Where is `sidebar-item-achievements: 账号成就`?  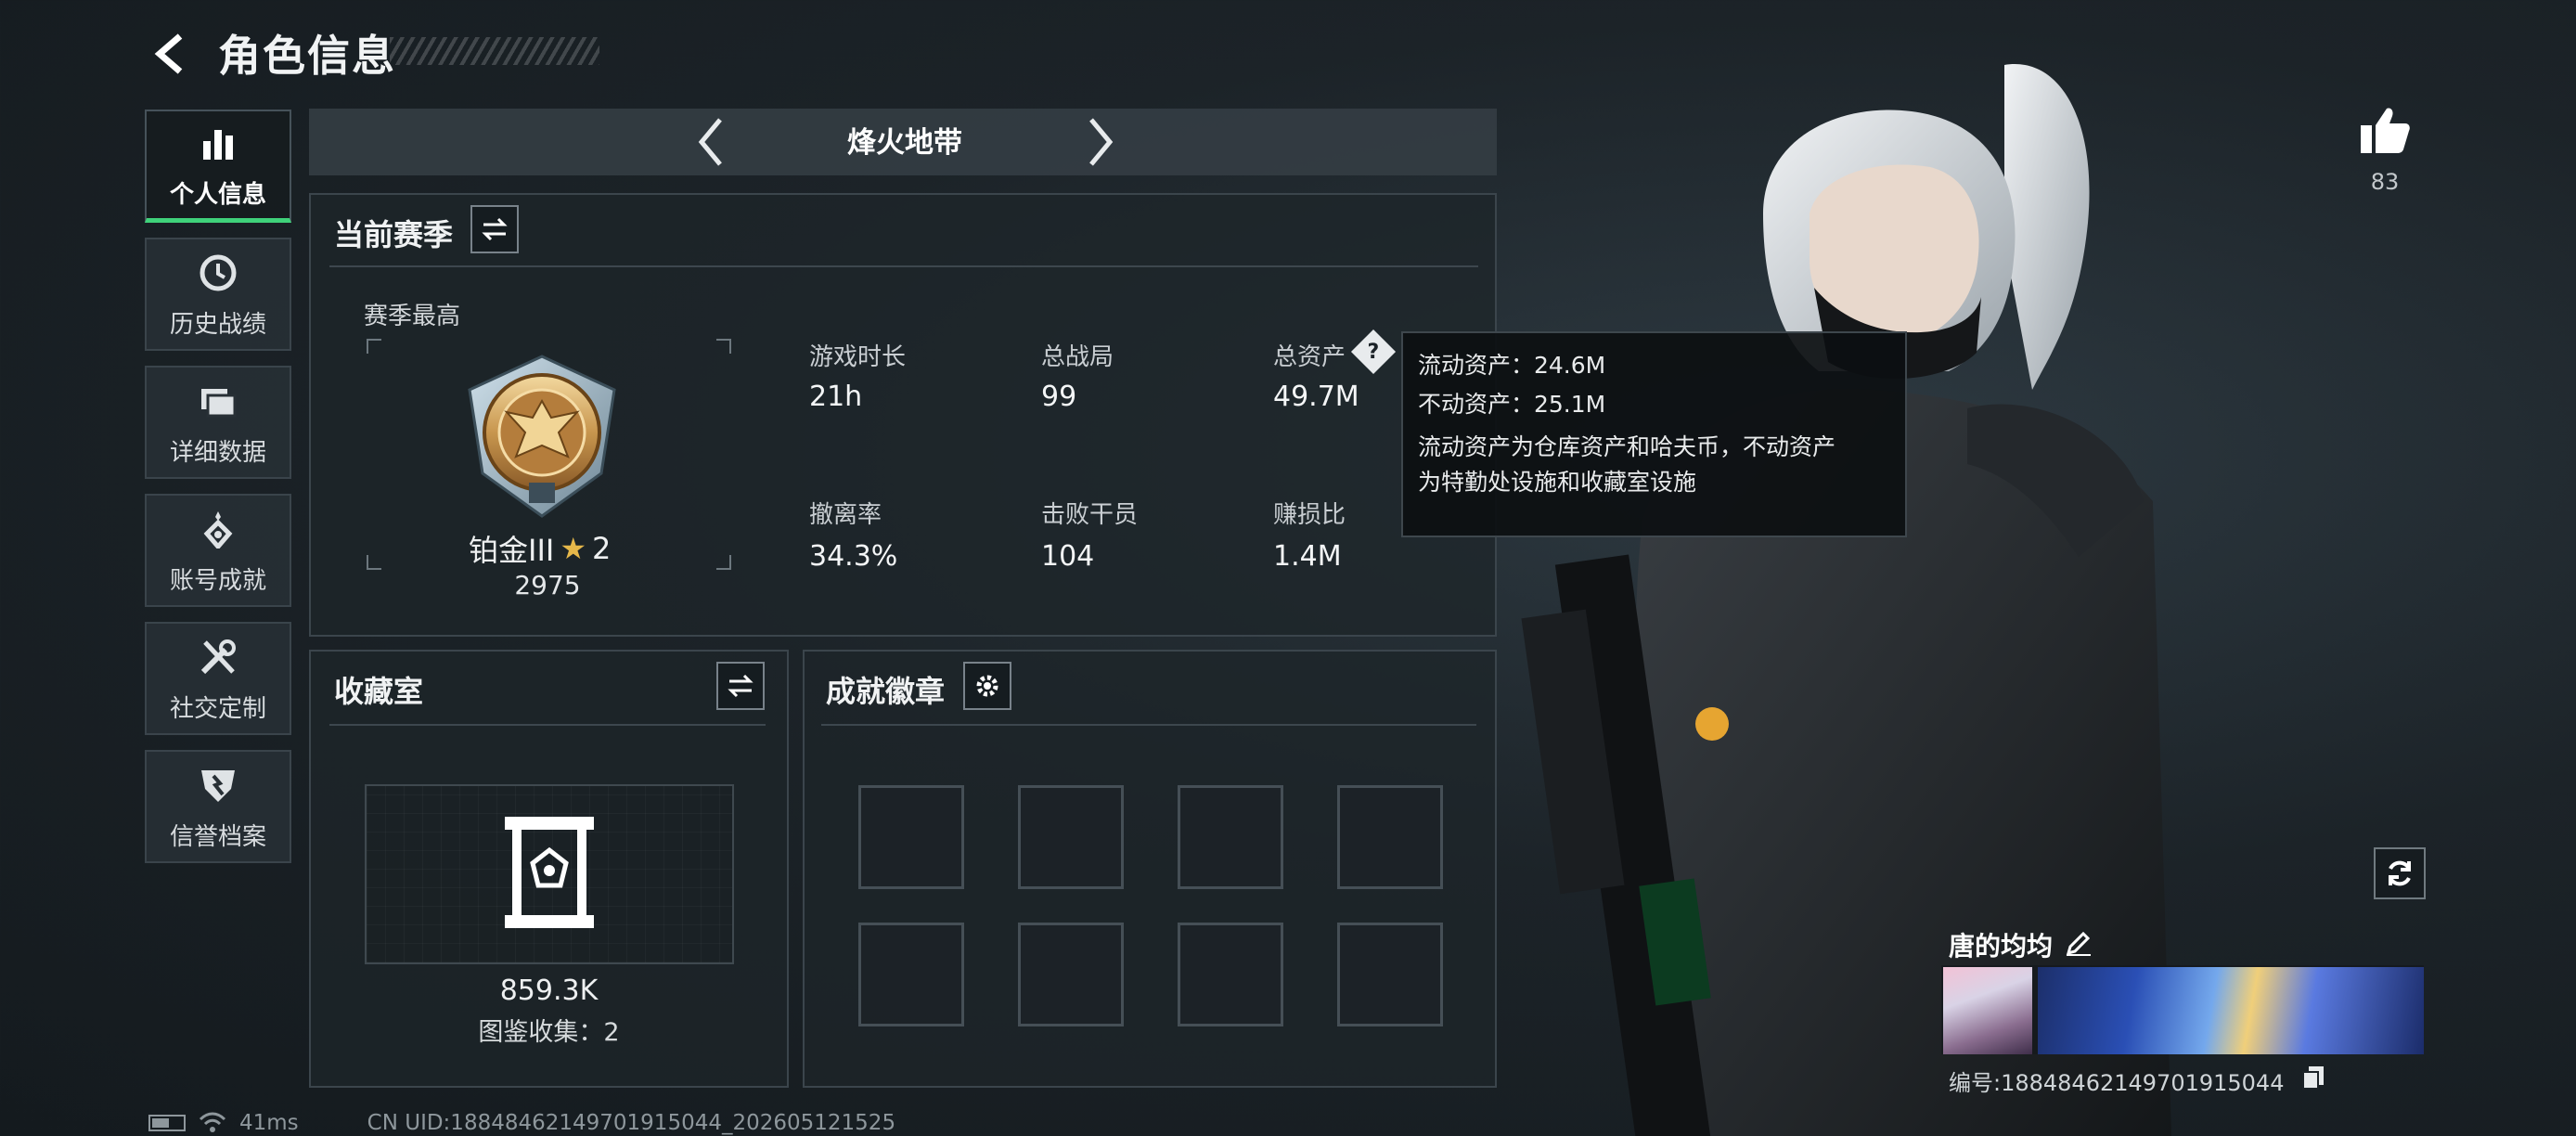
sidebar-item-achievements: 账号成就 is located at coordinates (218, 550).